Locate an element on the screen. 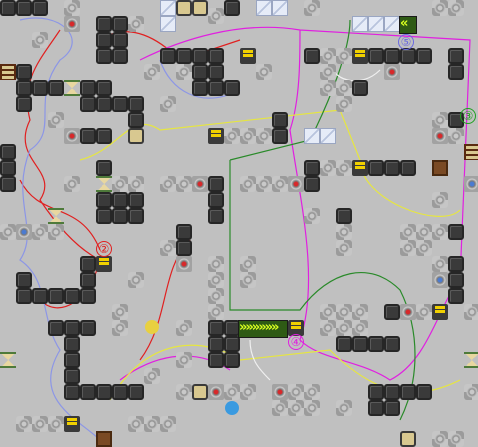 This screenshot has height=447, width=478. blue-ball is located at coordinates (232, 408).